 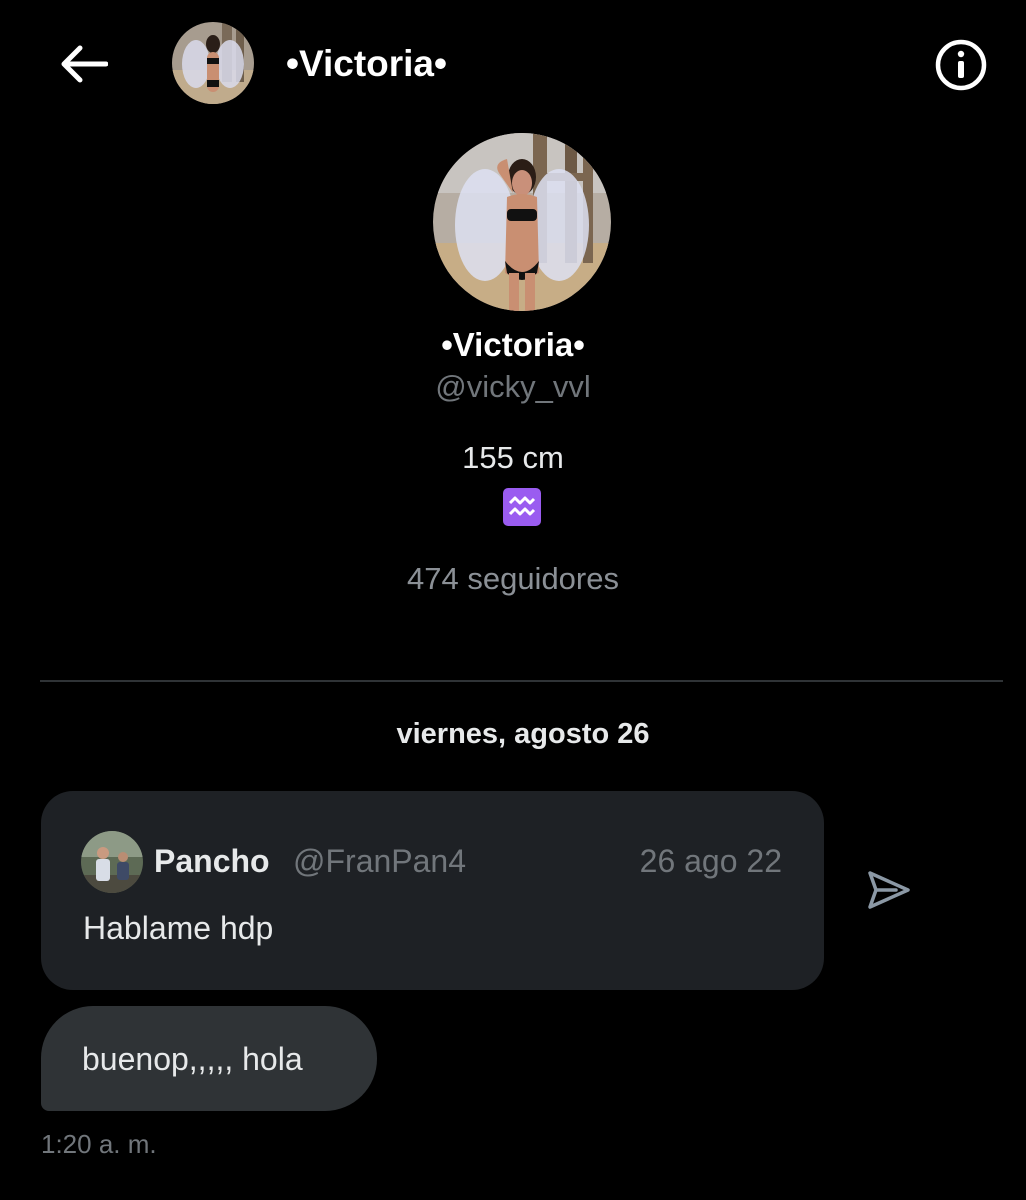 I want to click on profile-photo, so click(x=522, y=222).